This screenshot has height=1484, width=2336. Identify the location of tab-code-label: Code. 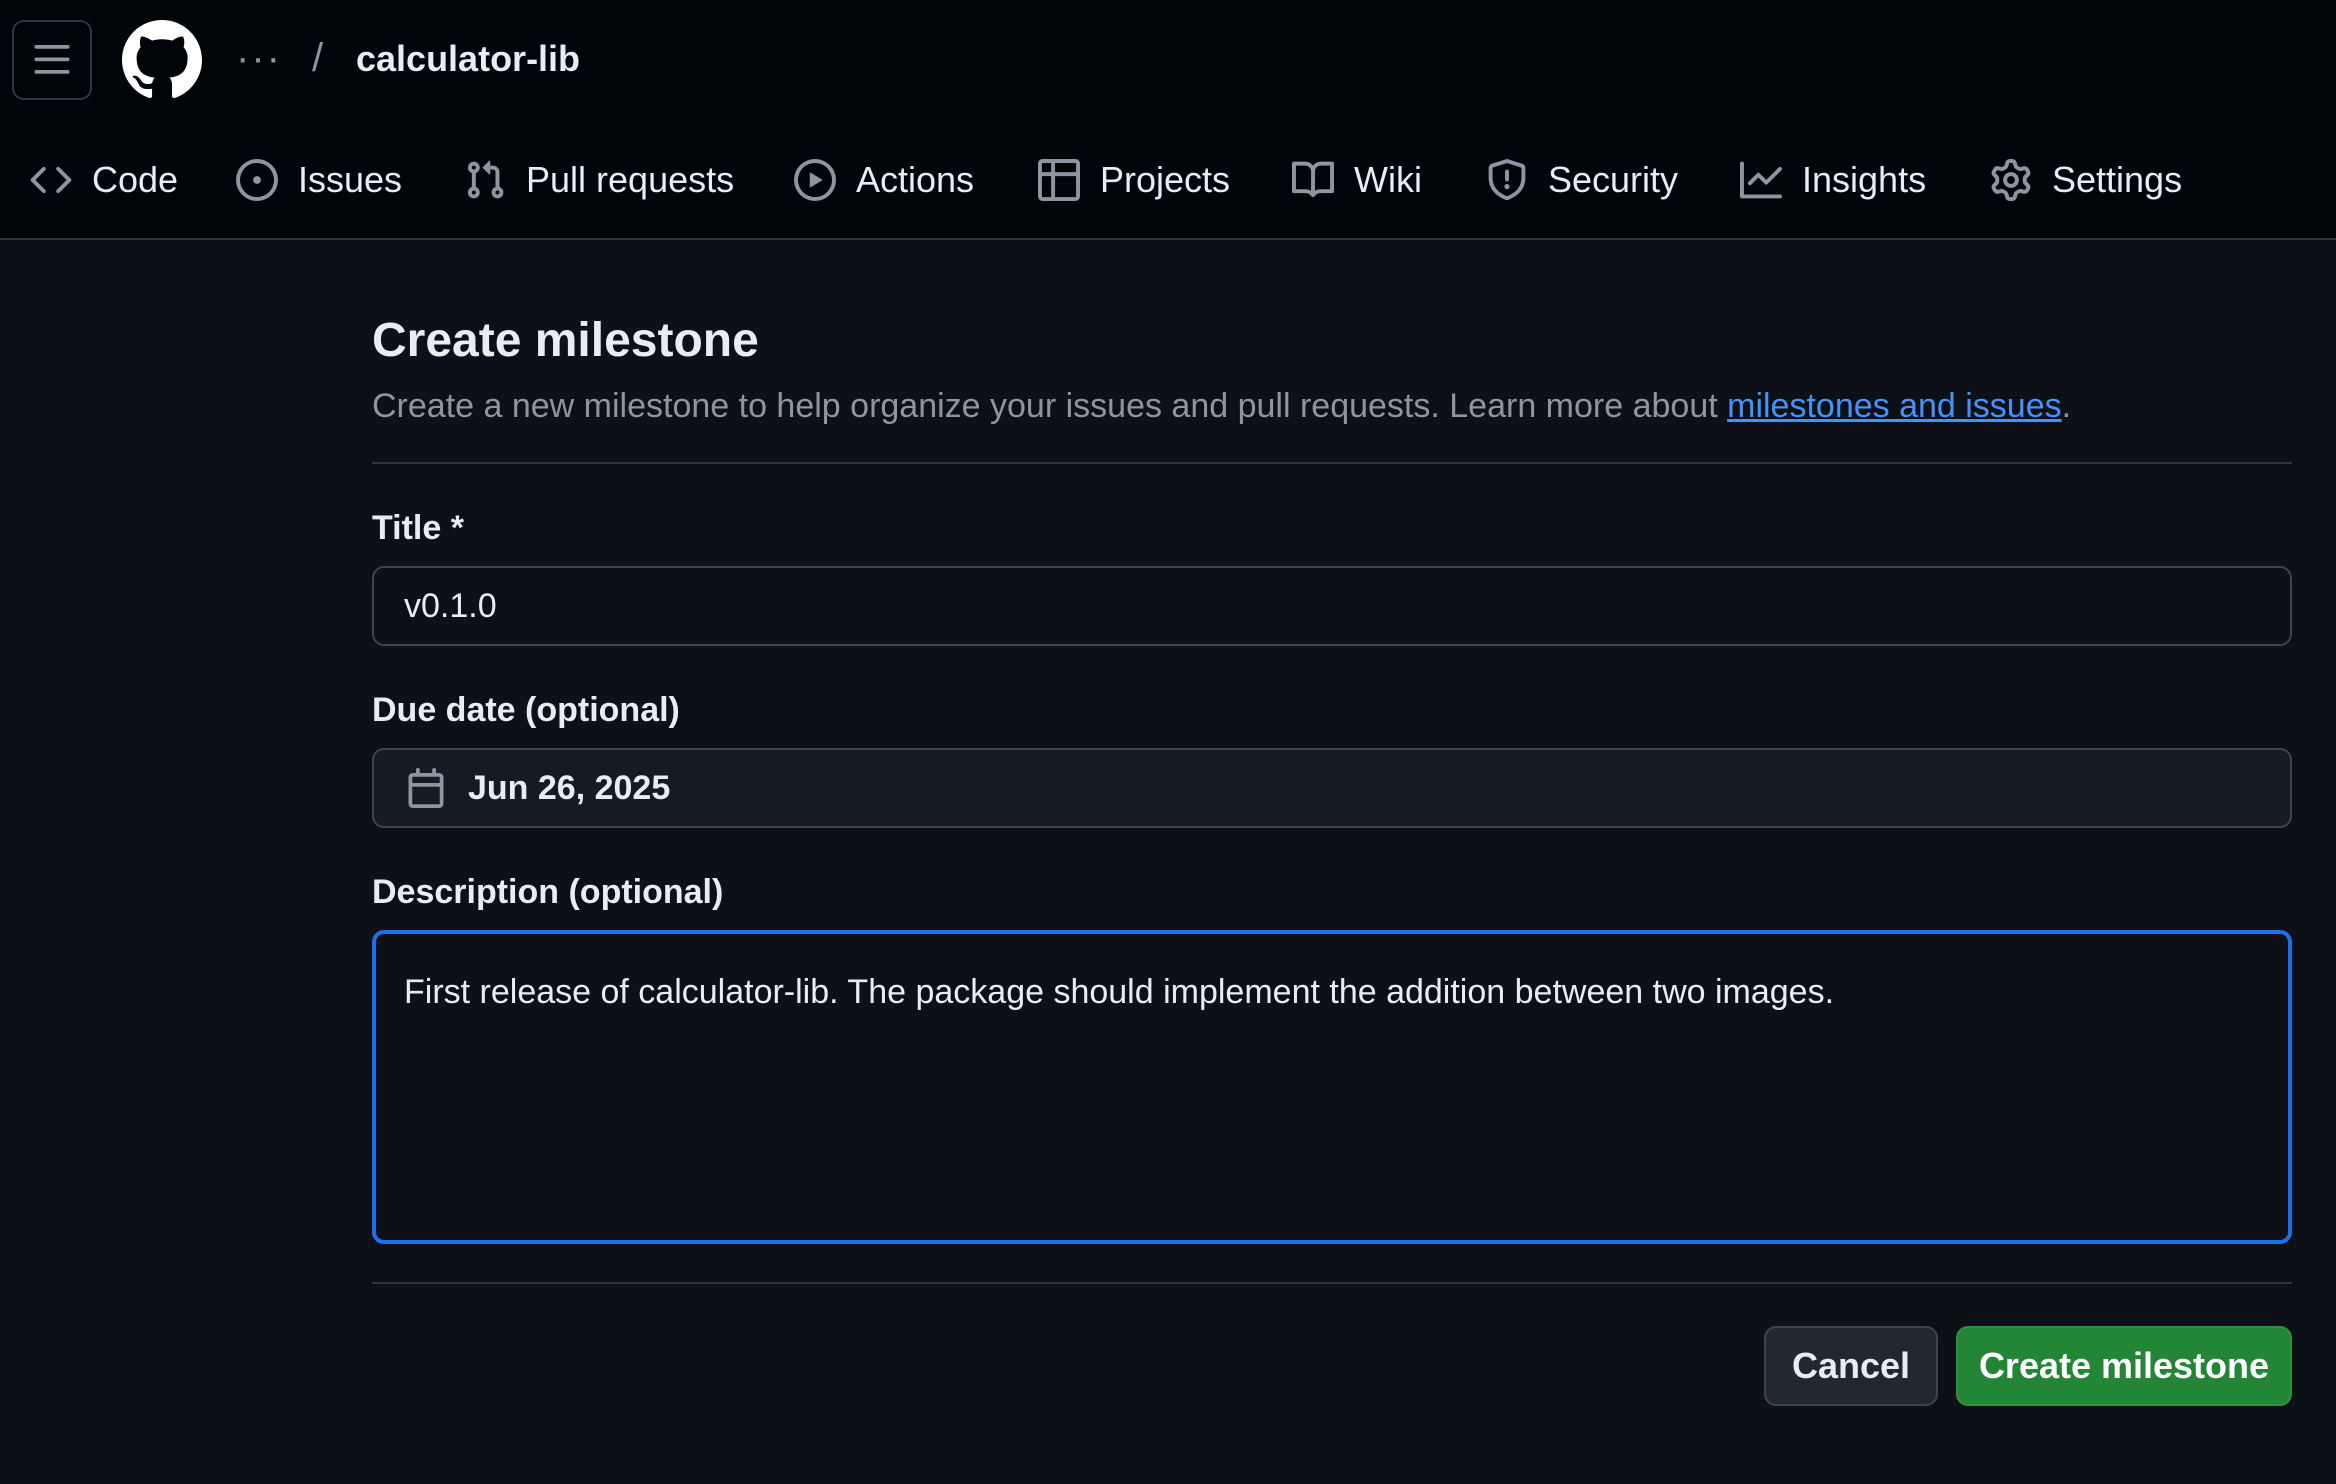
(135, 179).